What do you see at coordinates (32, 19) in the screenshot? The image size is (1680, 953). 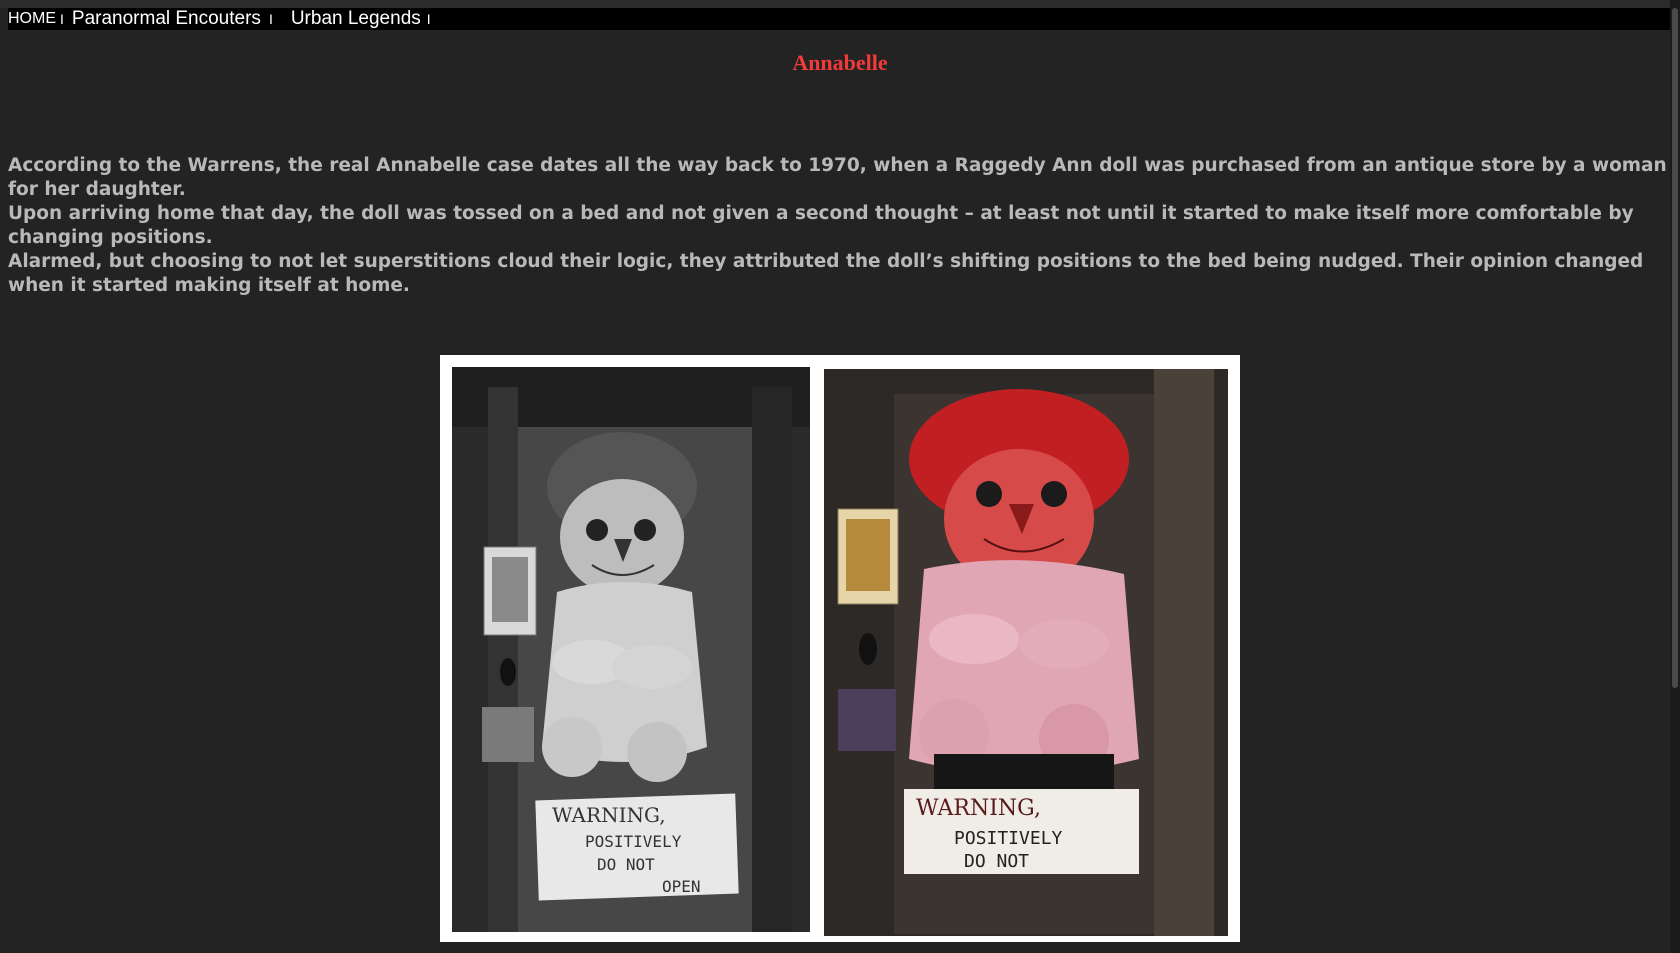 I see `nav-home-link: HOME` at bounding box center [32, 19].